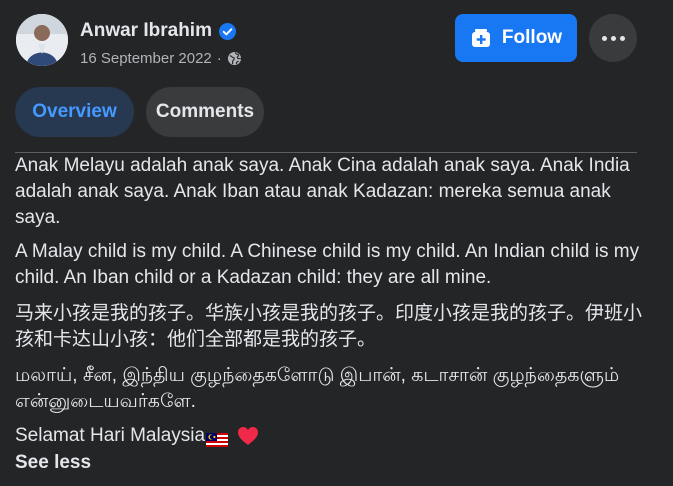 This screenshot has width=673, height=486. I want to click on author-name: Anwar Ibrahim, so click(146, 31).